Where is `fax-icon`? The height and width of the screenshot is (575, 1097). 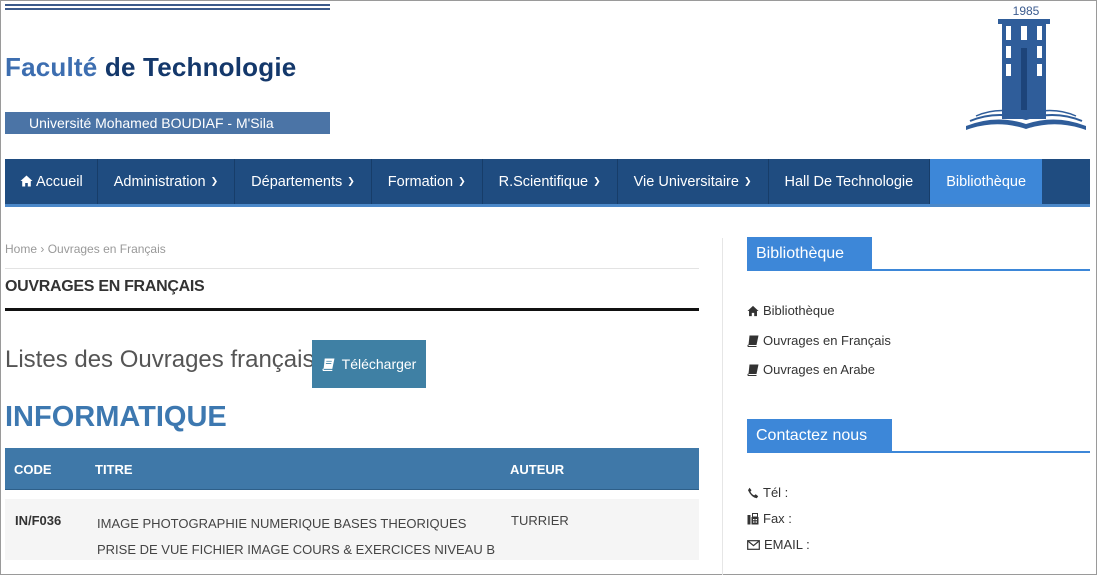
fax-icon is located at coordinates (753, 518).